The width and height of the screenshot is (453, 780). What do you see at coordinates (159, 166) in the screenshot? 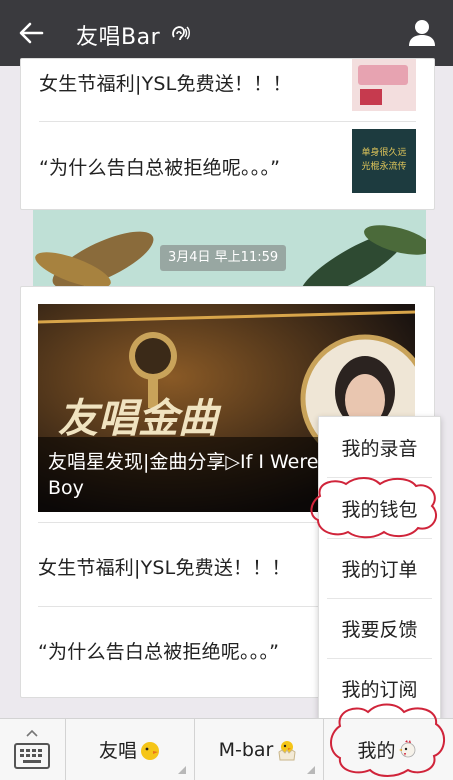
I see `article-link-confession: “为什么告白总被拒绝呢。。。”` at bounding box center [159, 166].